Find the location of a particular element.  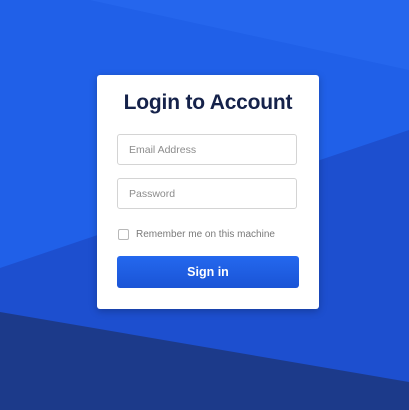

email-field is located at coordinates (207, 149).